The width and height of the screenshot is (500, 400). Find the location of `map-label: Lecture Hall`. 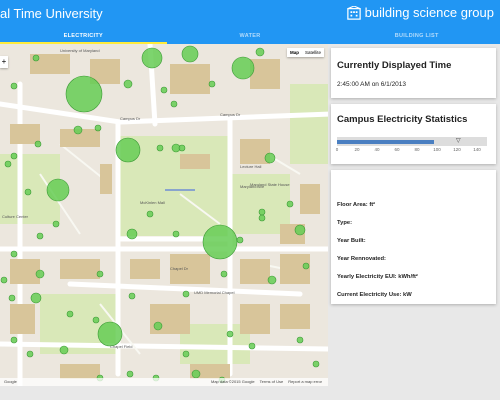

map-label: Lecture Hall is located at coordinates (251, 166).